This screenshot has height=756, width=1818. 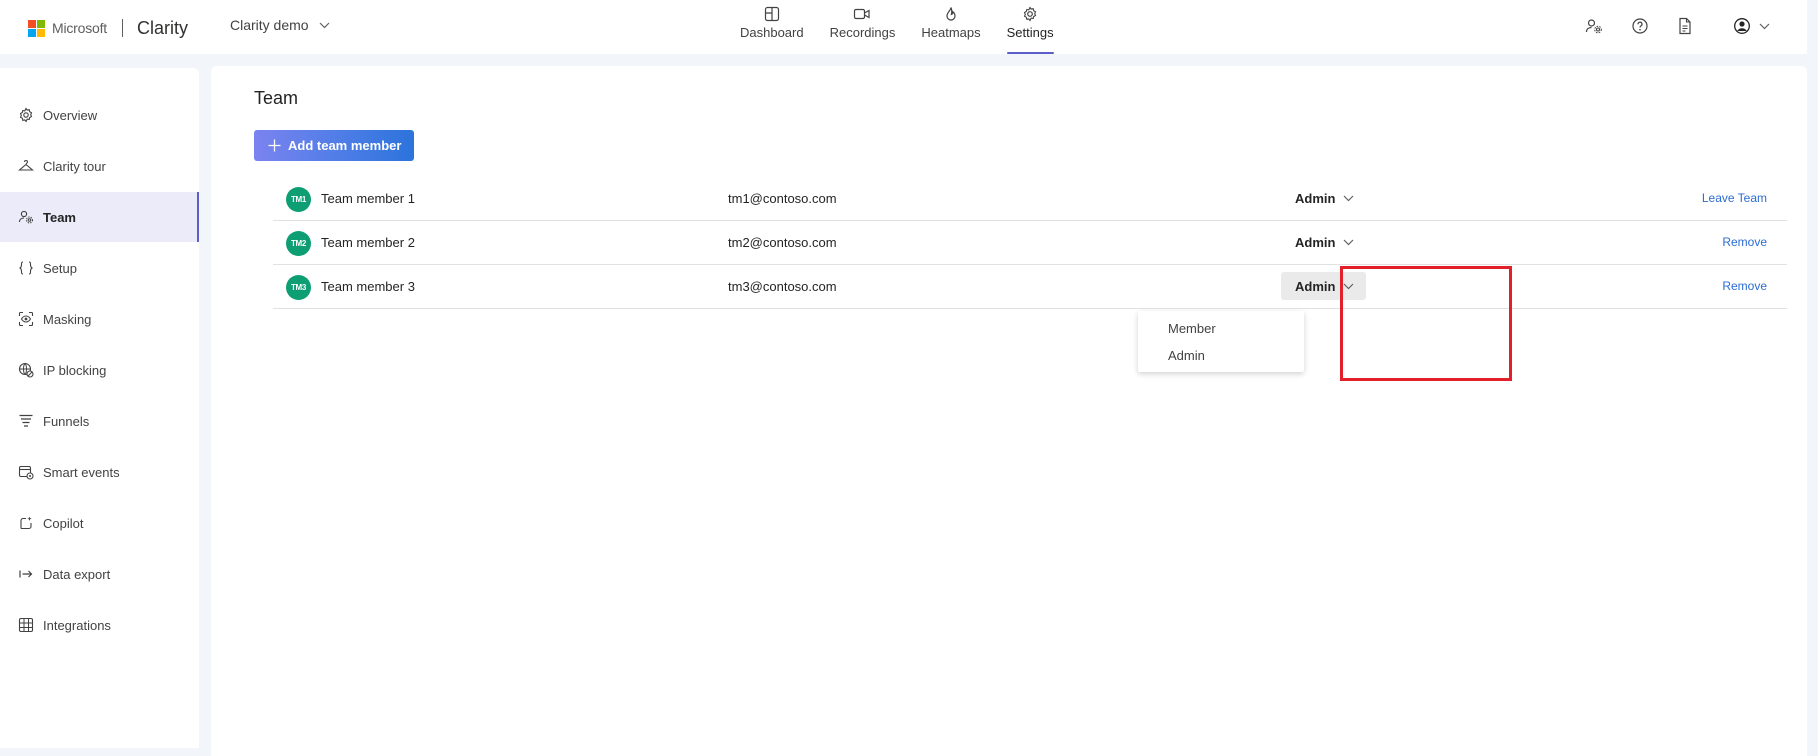 What do you see at coordinates (59, 217) in the screenshot?
I see `sidebar-item-label: Team` at bounding box center [59, 217].